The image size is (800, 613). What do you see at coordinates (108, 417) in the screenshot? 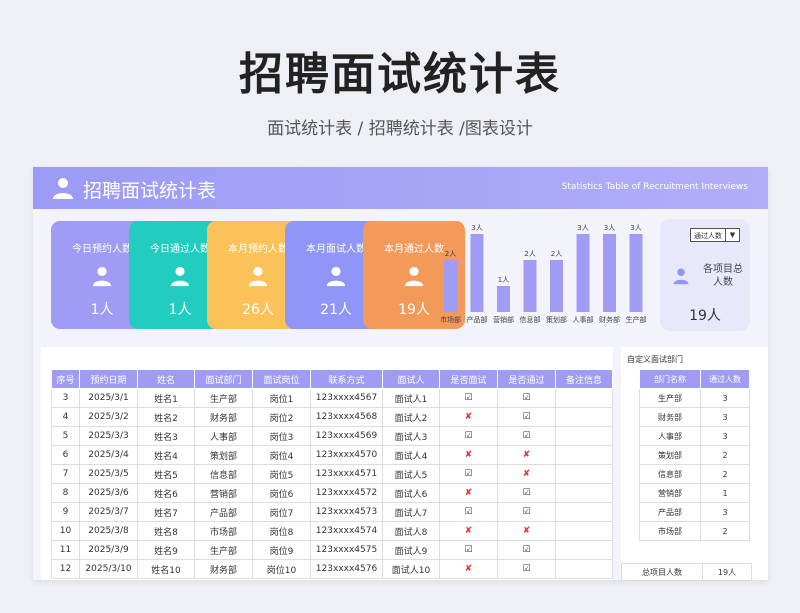
I see `table-cell: 2025/3/2` at bounding box center [108, 417].